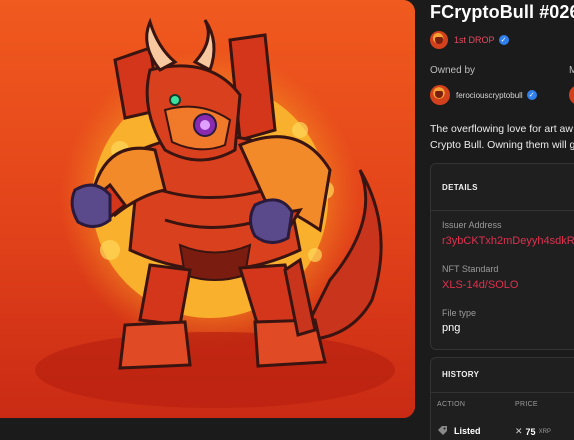  Describe the element at coordinates (451, 328) in the screenshot. I see `file-type-value: png` at that location.